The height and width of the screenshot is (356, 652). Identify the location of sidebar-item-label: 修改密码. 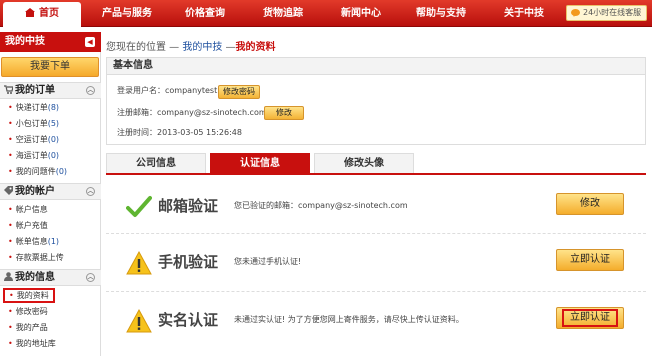
(31, 311).